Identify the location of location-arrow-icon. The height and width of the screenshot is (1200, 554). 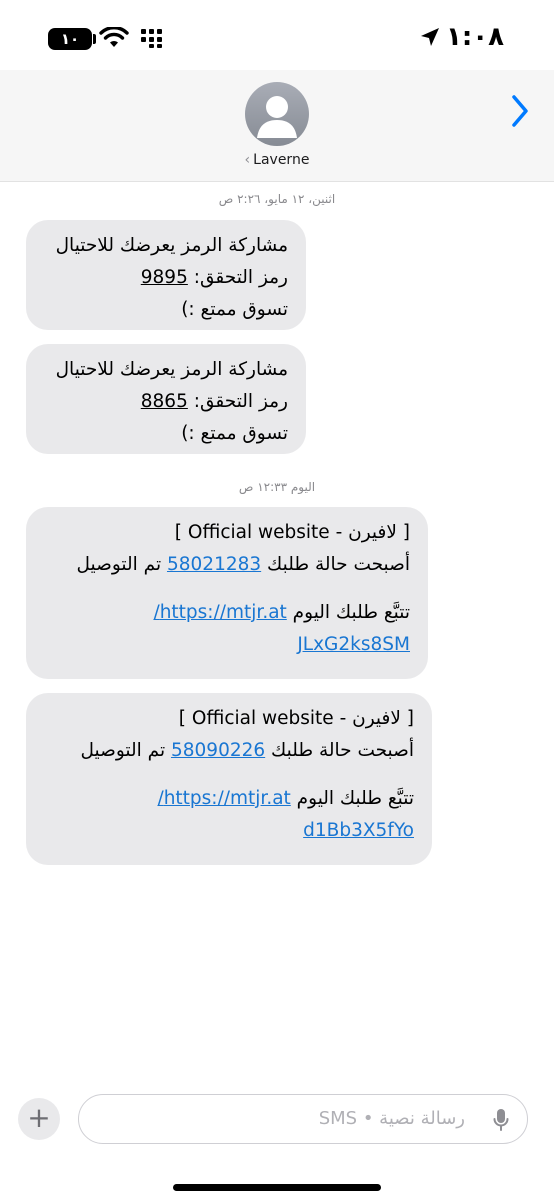
(430, 37).